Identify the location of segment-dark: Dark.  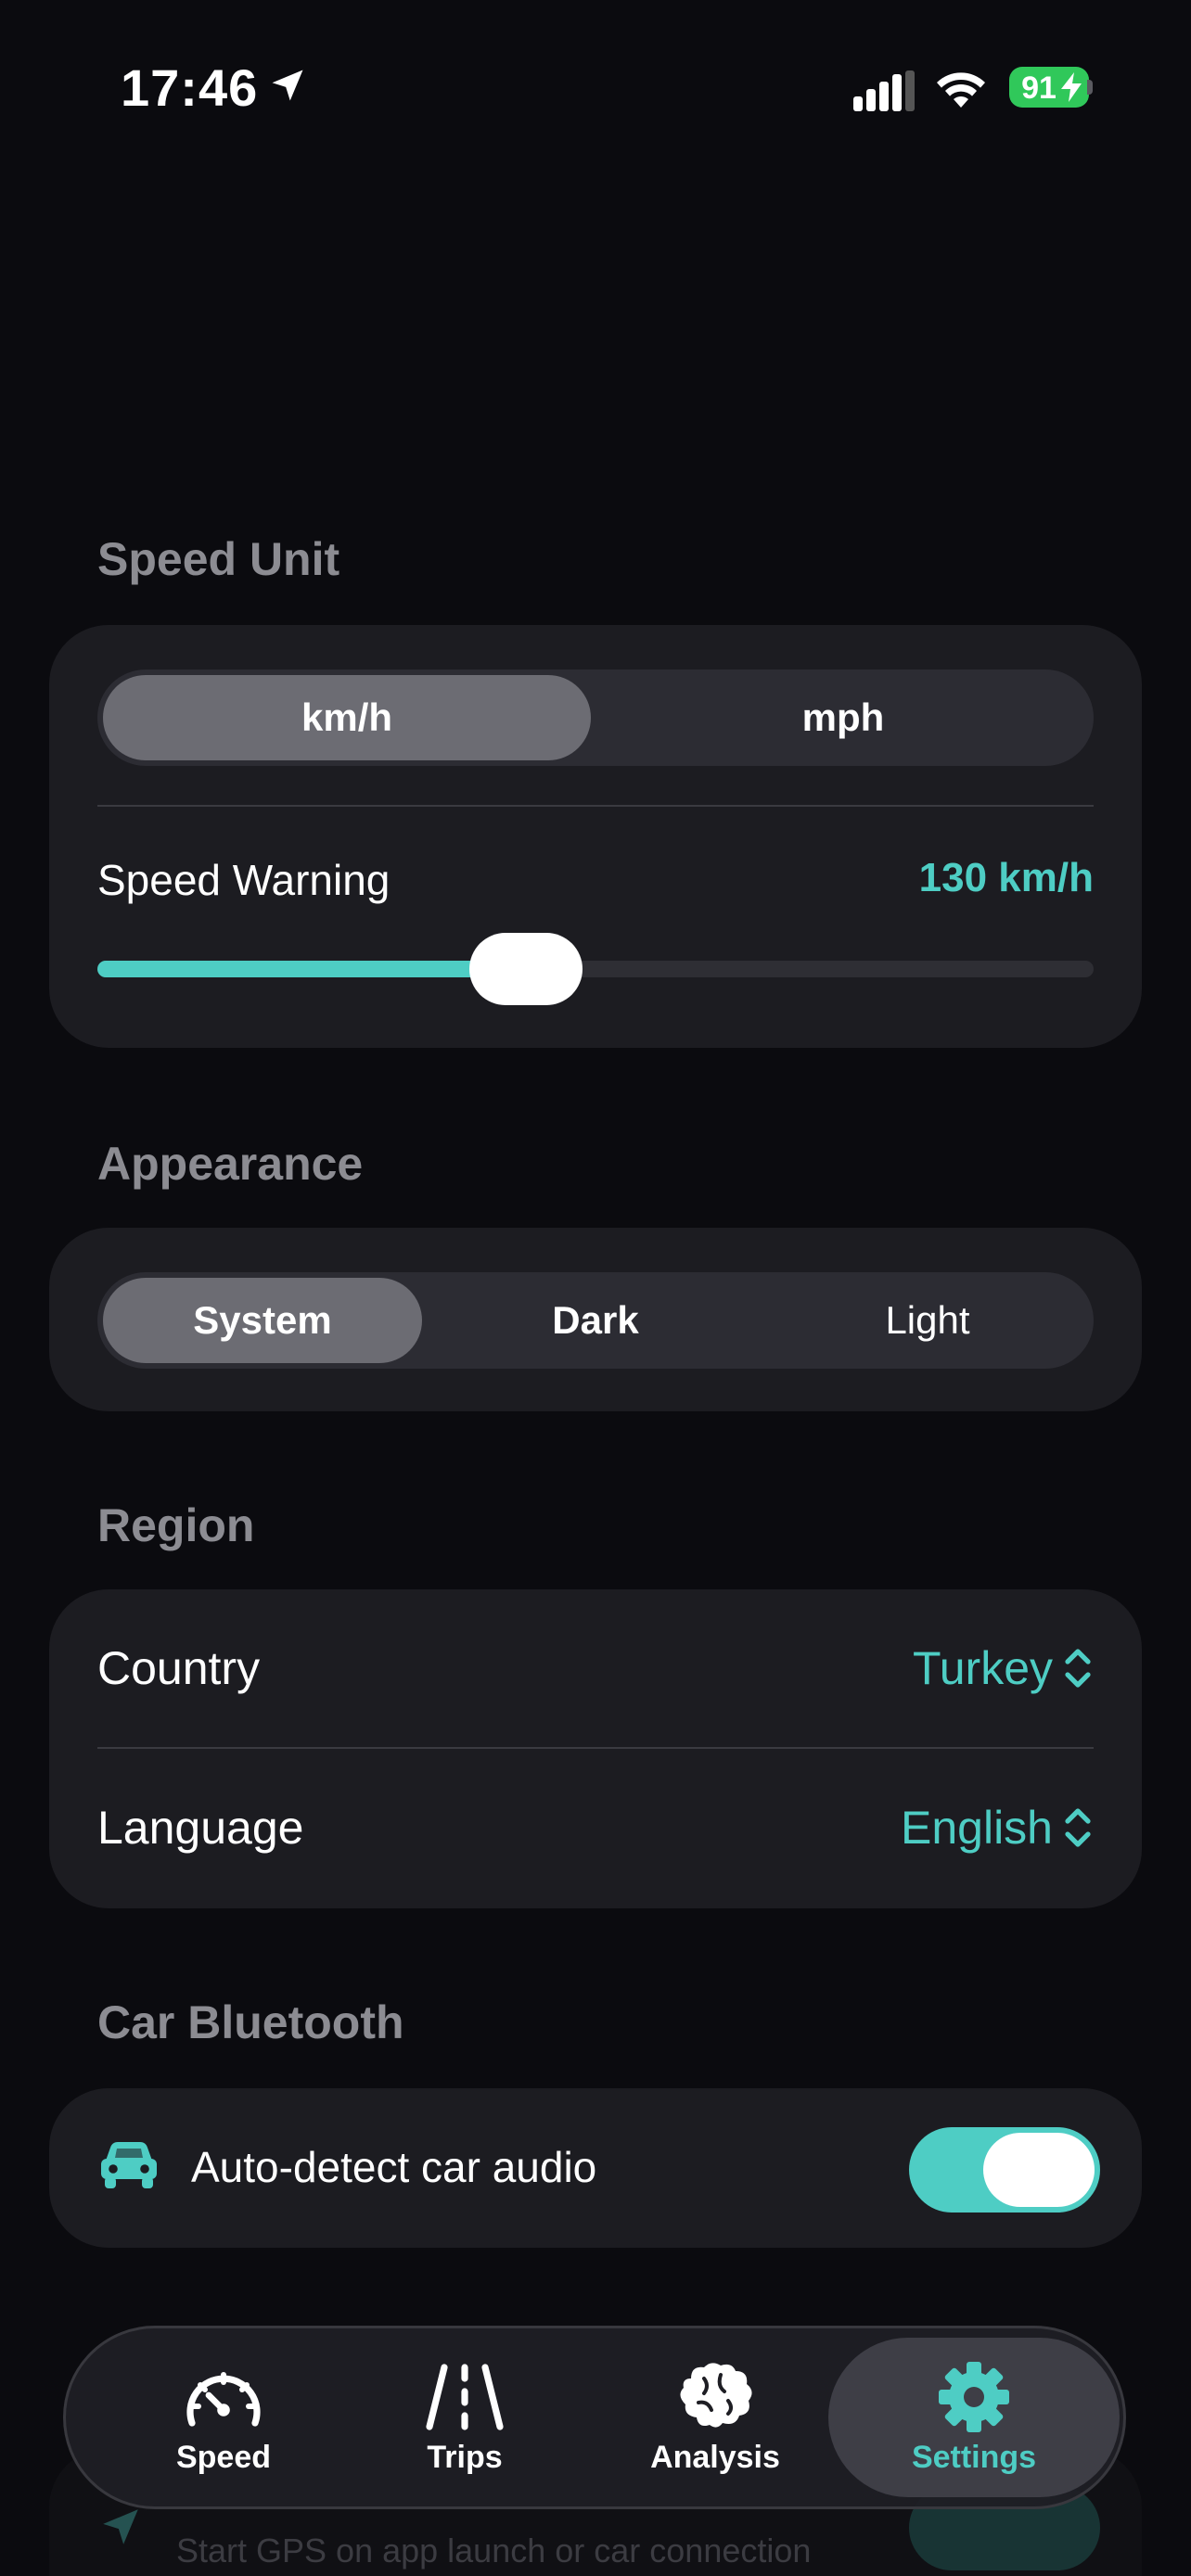
(595, 1320).